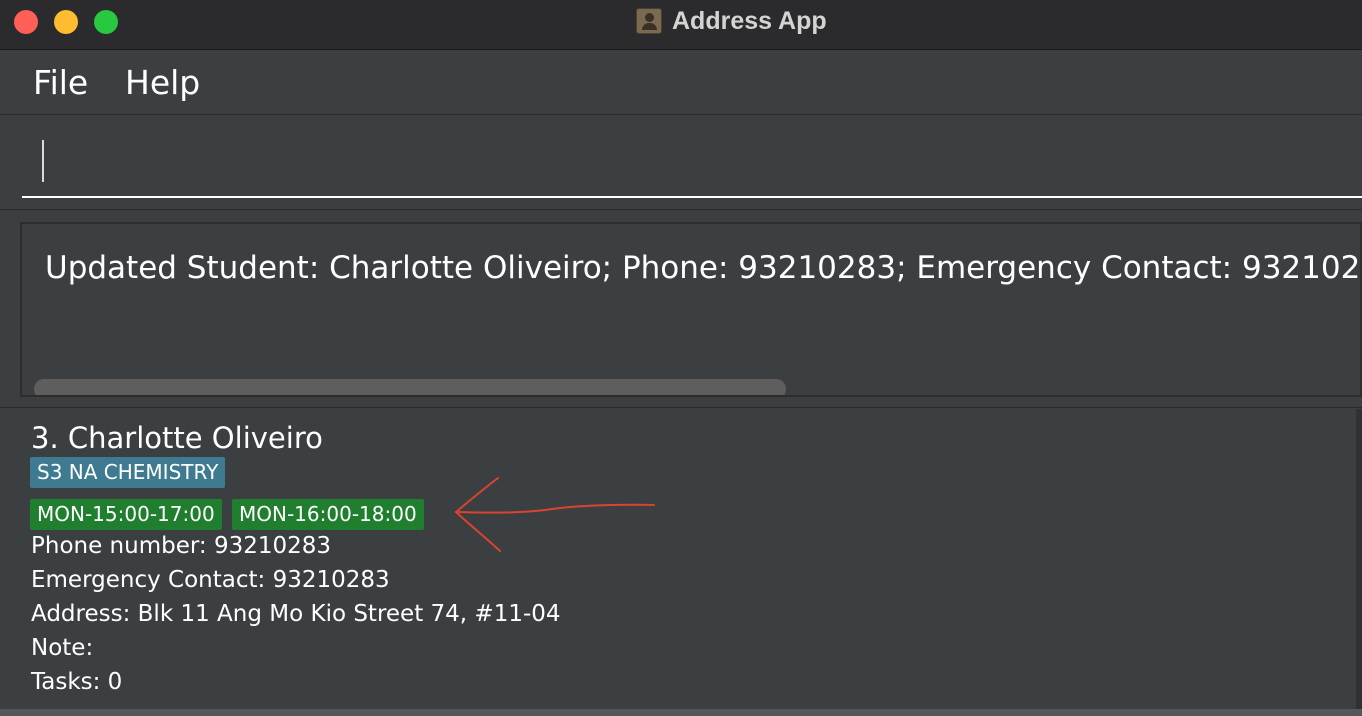  Describe the element at coordinates (749, 20) in the screenshot. I see `window-title: Address App` at that location.